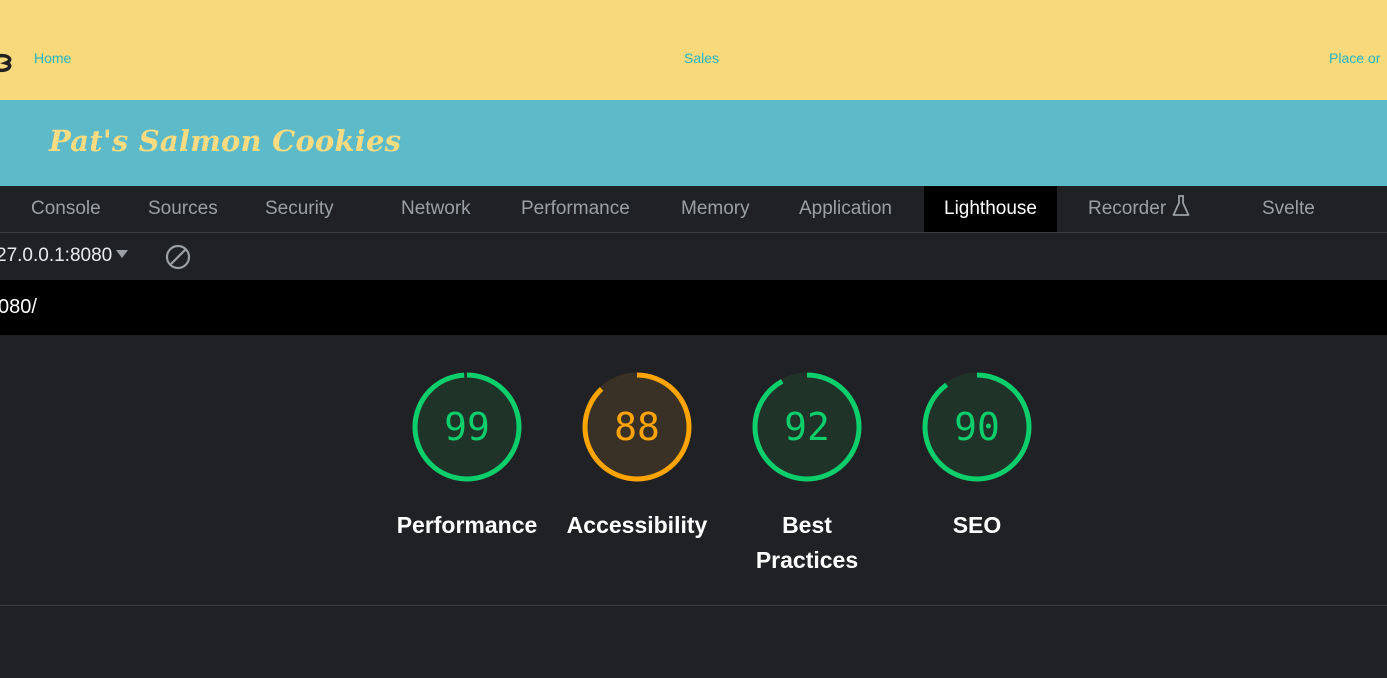 The image size is (1387, 678). What do you see at coordinates (1127, 208) in the screenshot?
I see `tab-recorder-label: Recorder` at bounding box center [1127, 208].